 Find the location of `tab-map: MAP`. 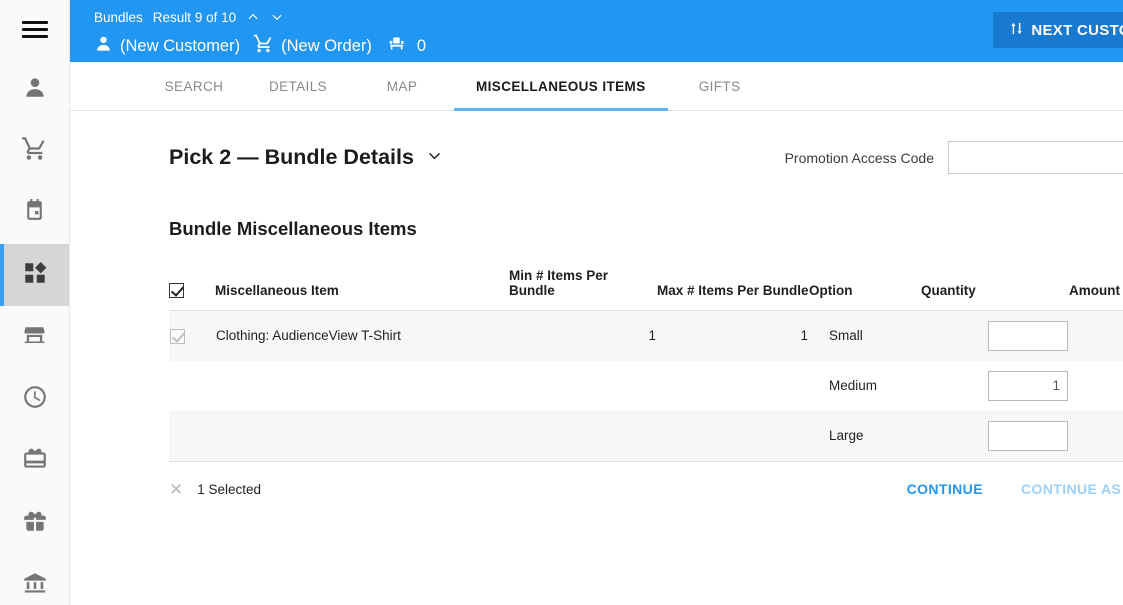

tab-map: MAP is located at coordinates (402, 86).